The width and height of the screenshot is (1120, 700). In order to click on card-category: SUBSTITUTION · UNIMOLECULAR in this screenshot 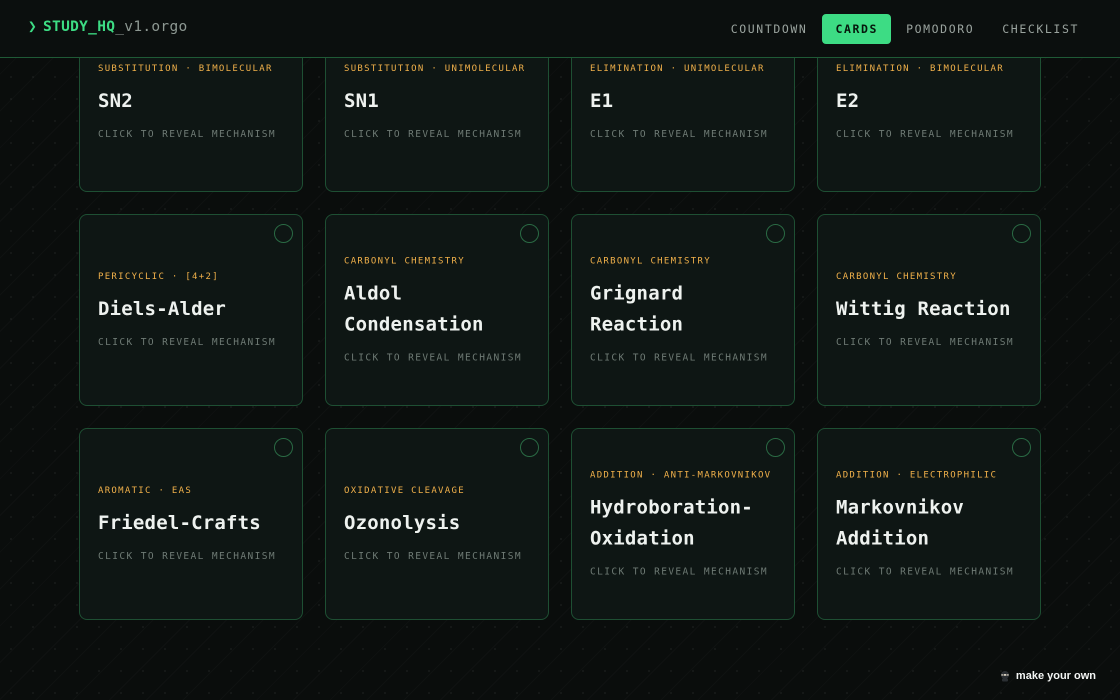, I will do `click(435, 69)`.